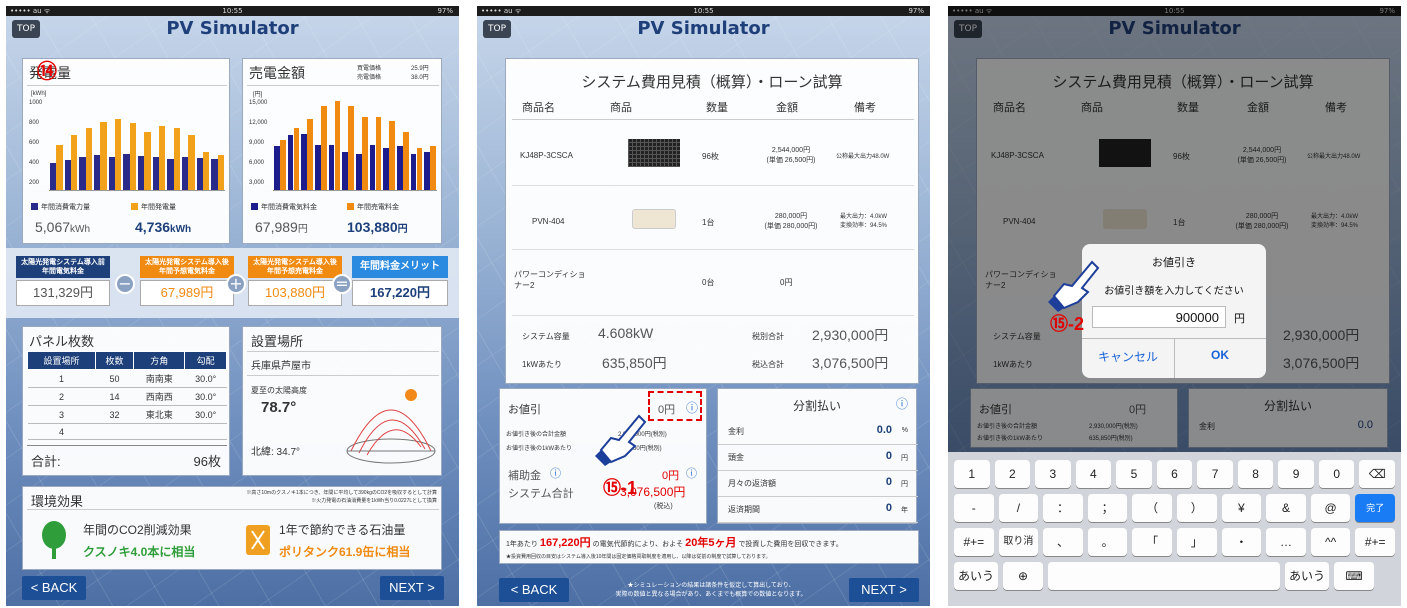 The image size is (1407, 608). Describe the element at coordinates (1023, 576) in the screenshot. I see `keyboard-key: ⊕` at that location.